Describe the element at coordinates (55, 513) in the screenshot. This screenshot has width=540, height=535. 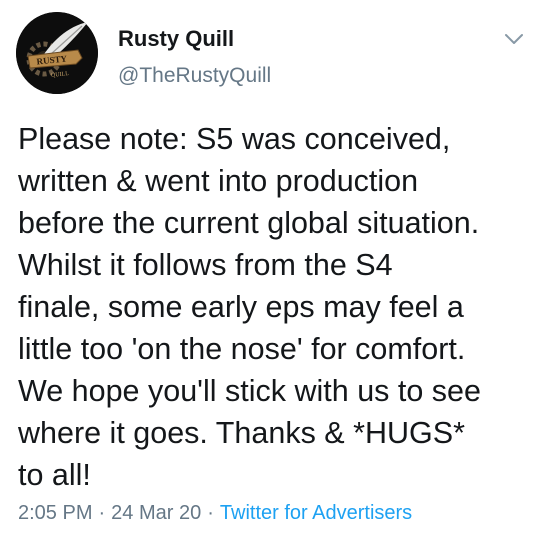
I see `tweet-time: 2:05 PM` at that location.